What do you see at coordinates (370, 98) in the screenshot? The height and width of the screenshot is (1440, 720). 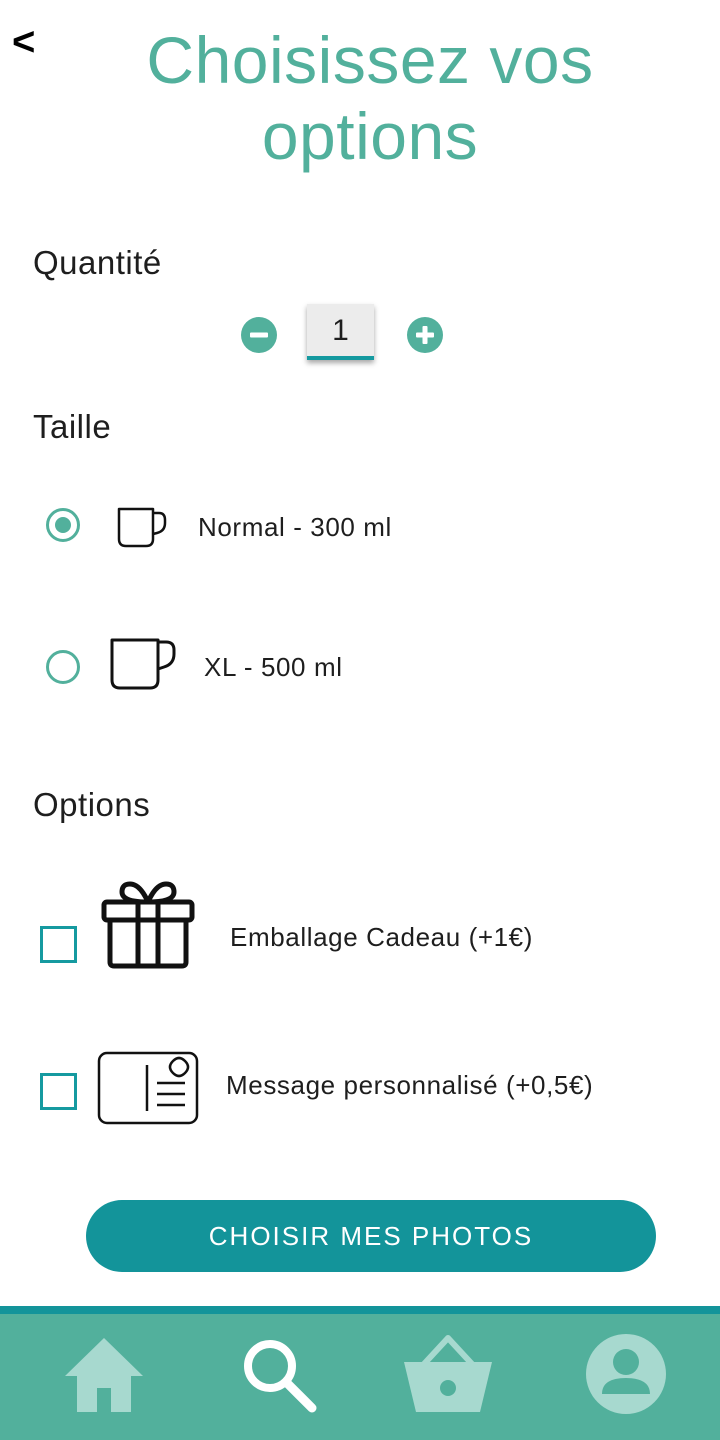 I see `page-title: Choisissez vos options` at bounding box center [370, 98].